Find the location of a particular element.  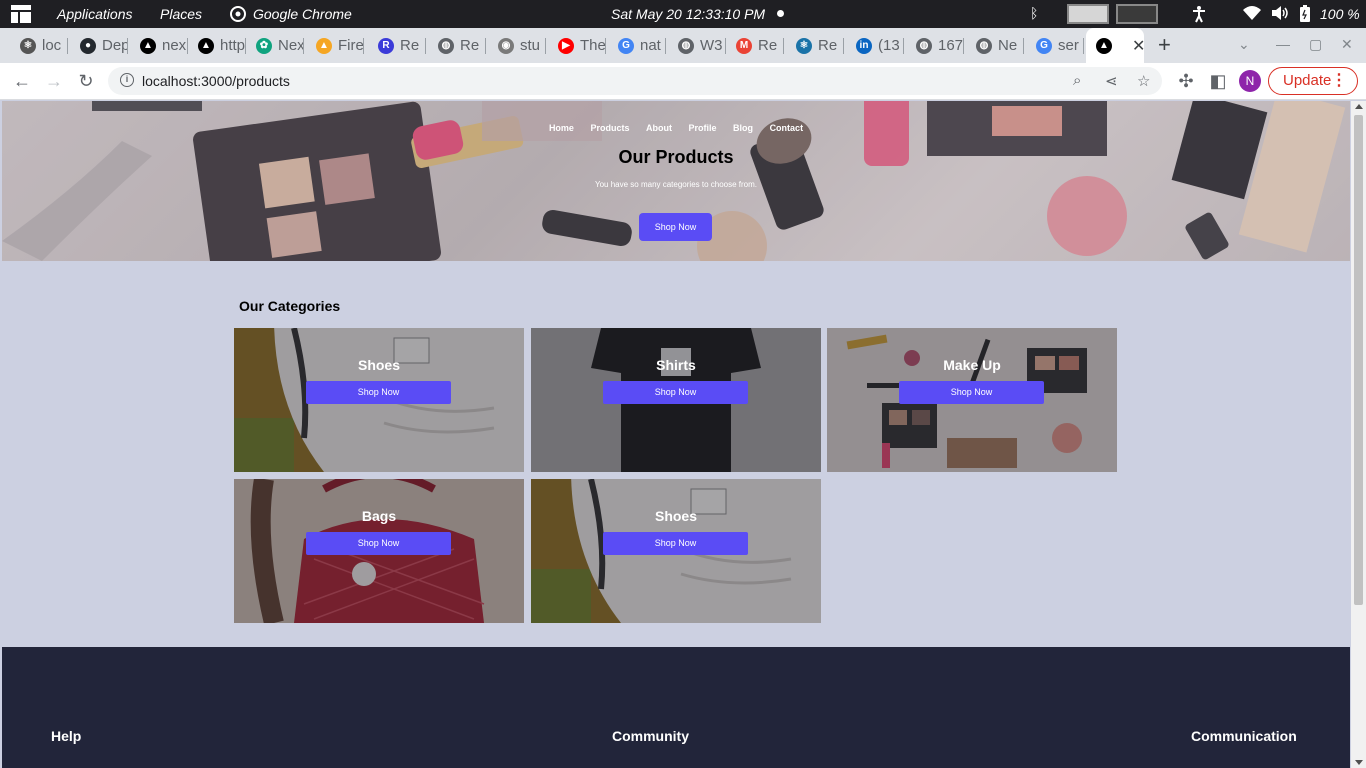

nav-contact: Contact is located at coordinates (787, 128).